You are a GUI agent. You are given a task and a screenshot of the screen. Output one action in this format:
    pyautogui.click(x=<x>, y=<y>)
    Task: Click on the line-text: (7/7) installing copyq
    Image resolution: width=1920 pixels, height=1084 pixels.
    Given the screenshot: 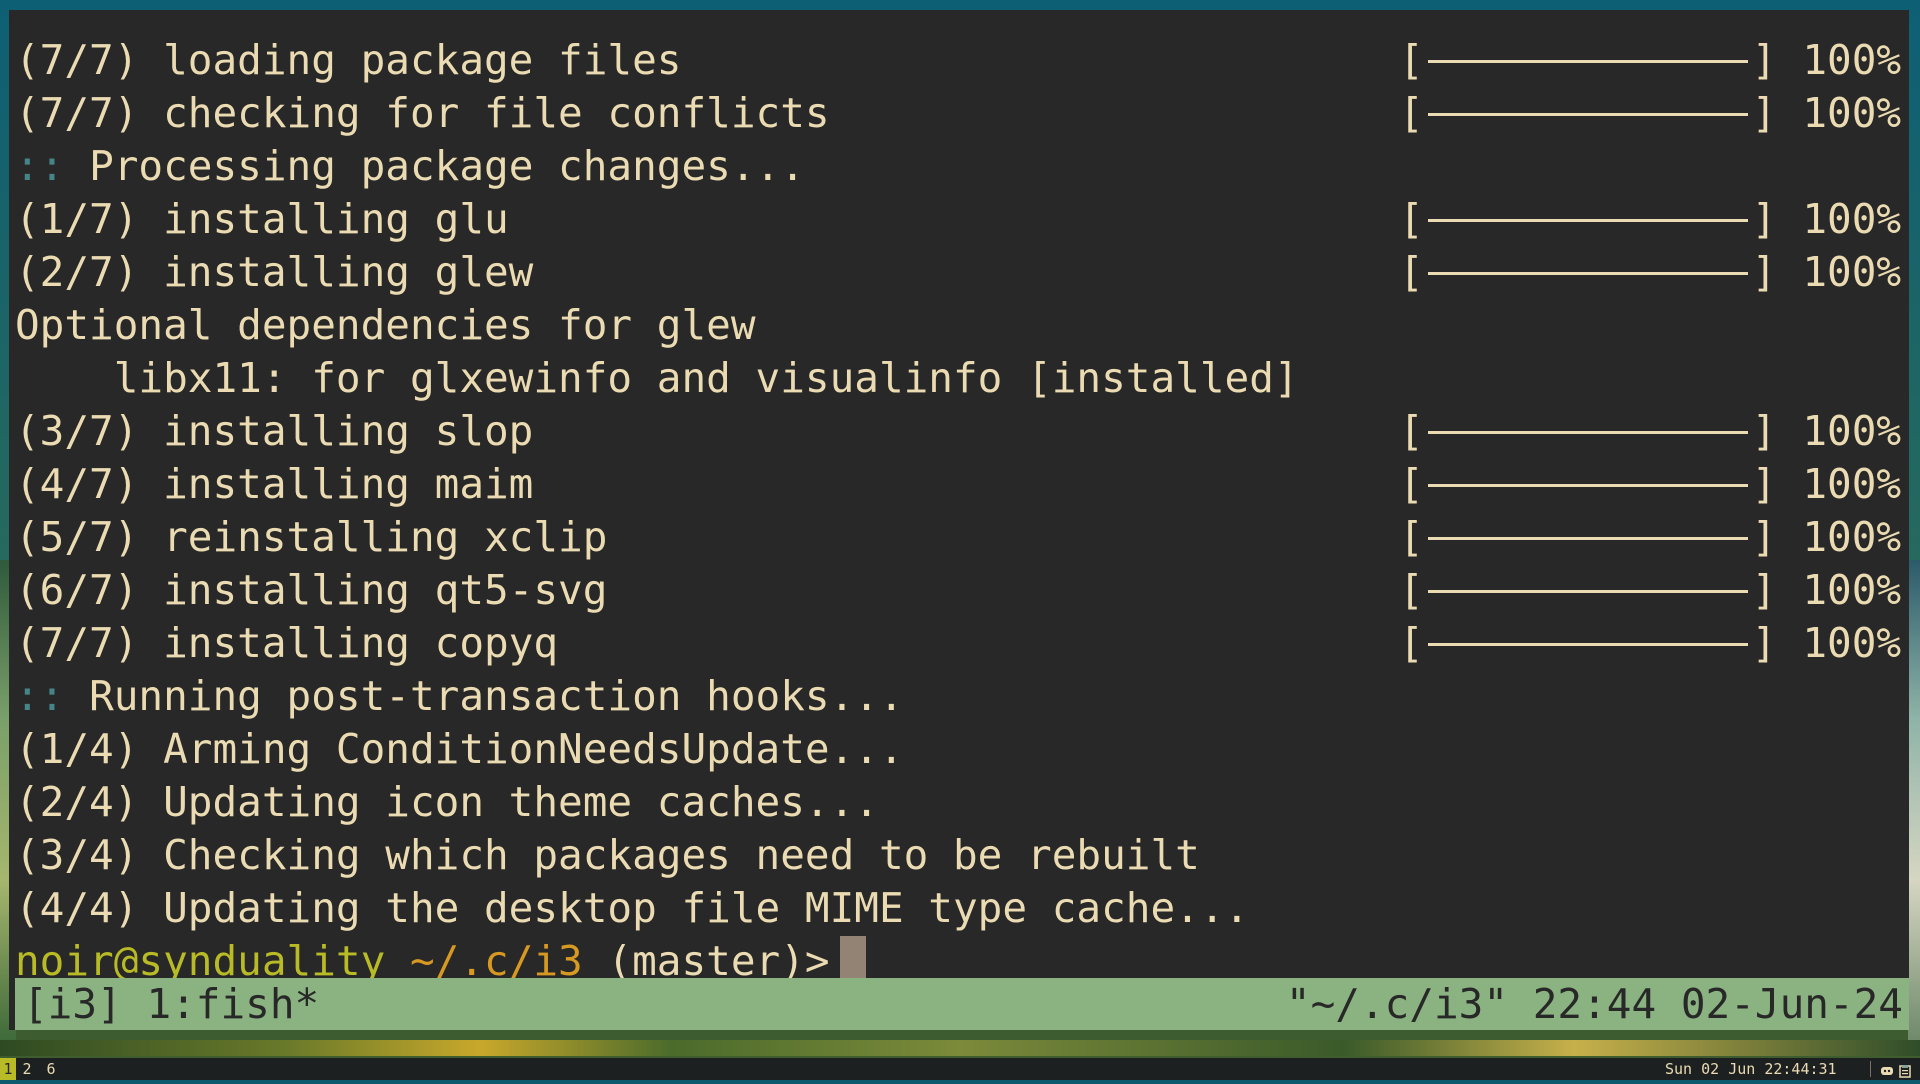 What is the action you would take?
    pyautogui.click(x=287, y=643)
    